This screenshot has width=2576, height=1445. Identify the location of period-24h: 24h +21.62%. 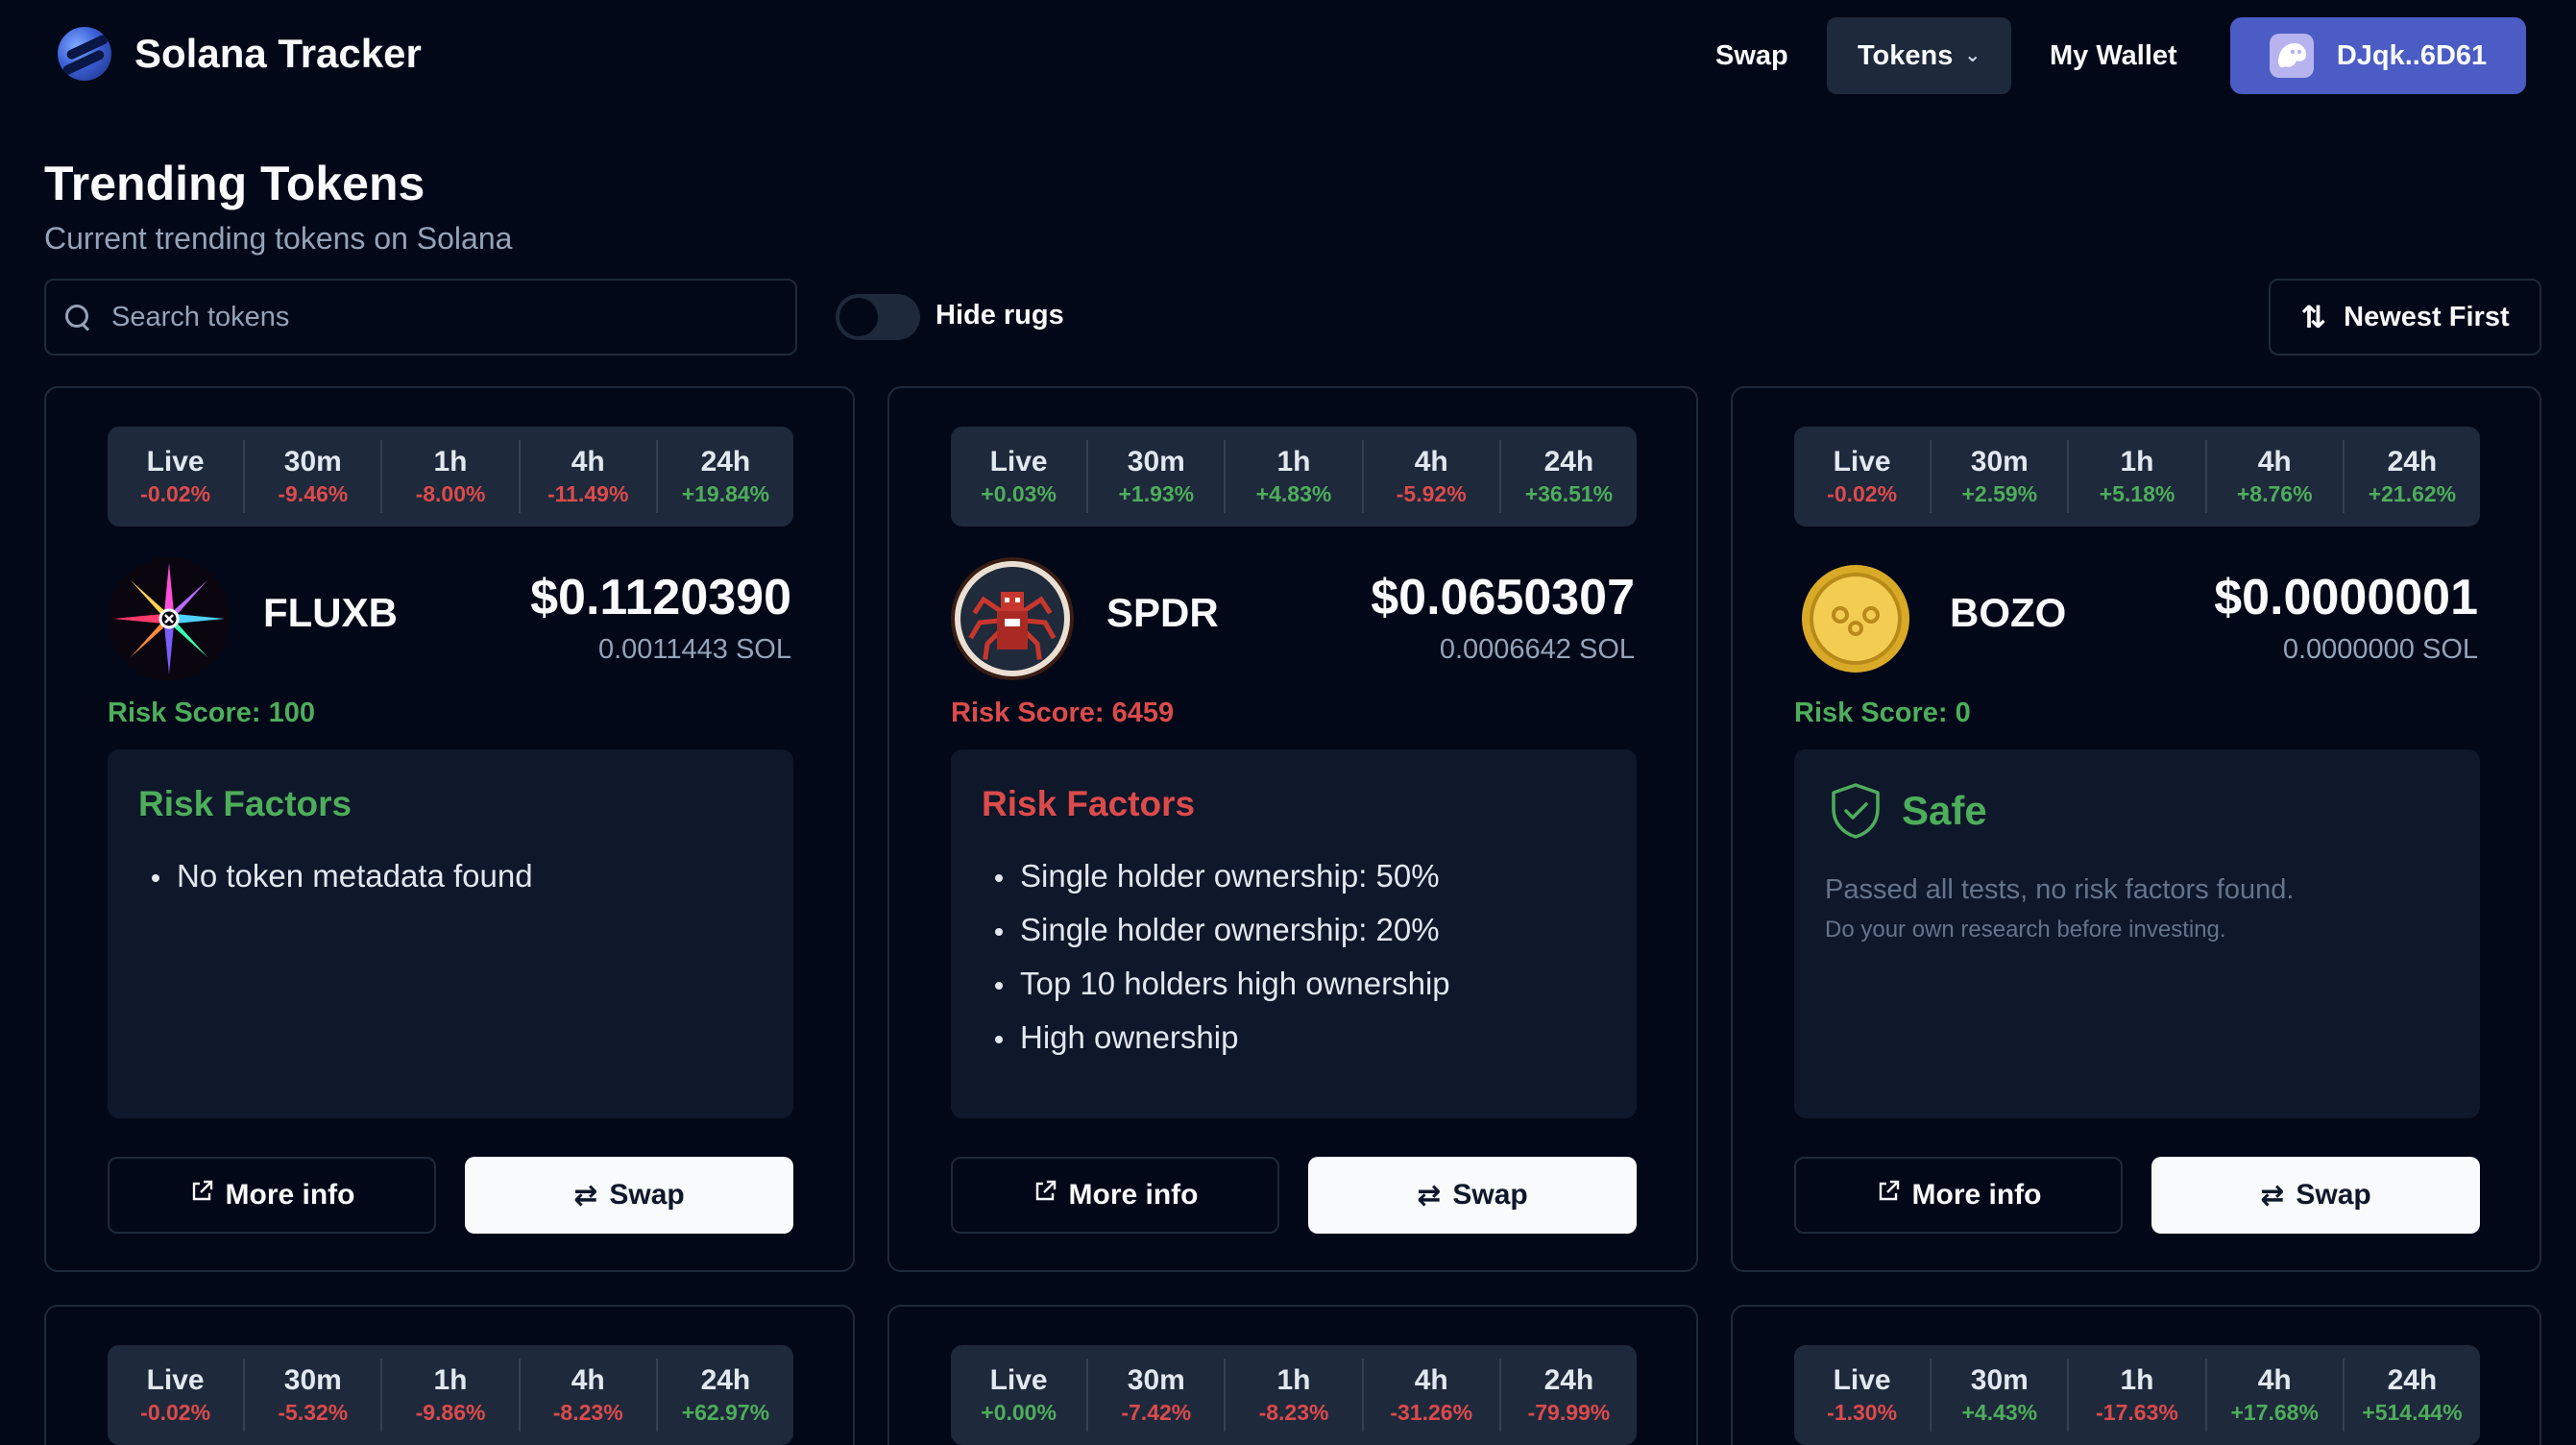
(2413, 476).